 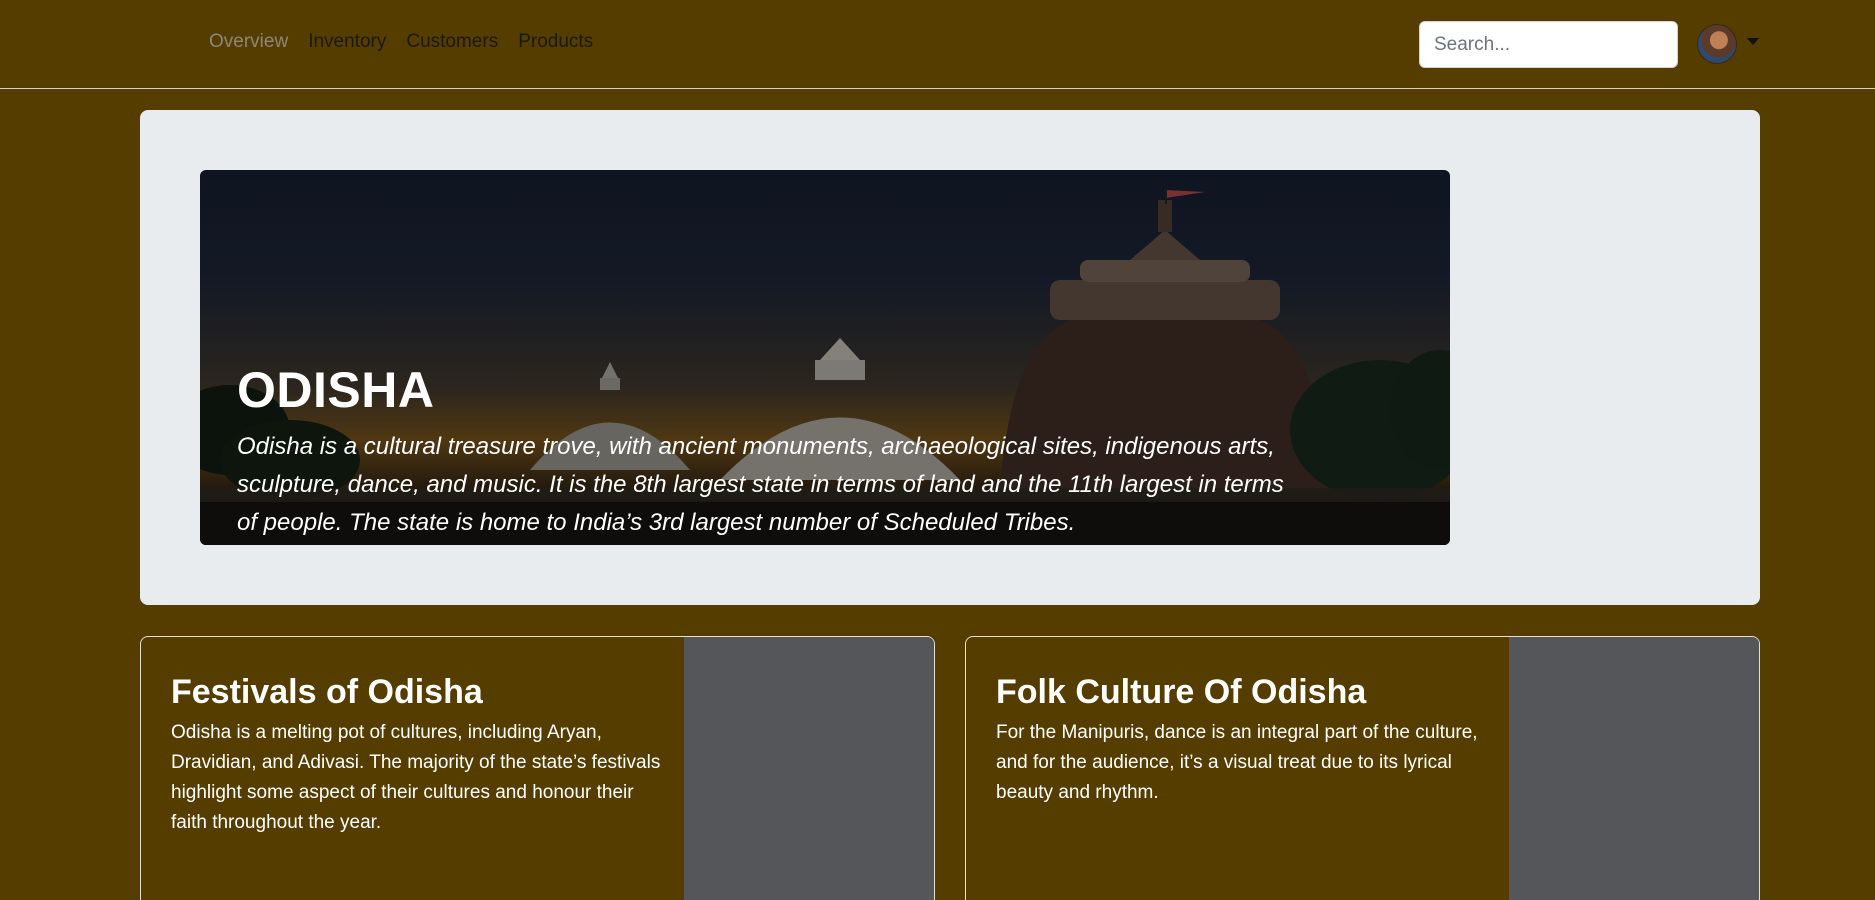 I want to click on nav-link-customers: Customers, so click(x=452, y=42).